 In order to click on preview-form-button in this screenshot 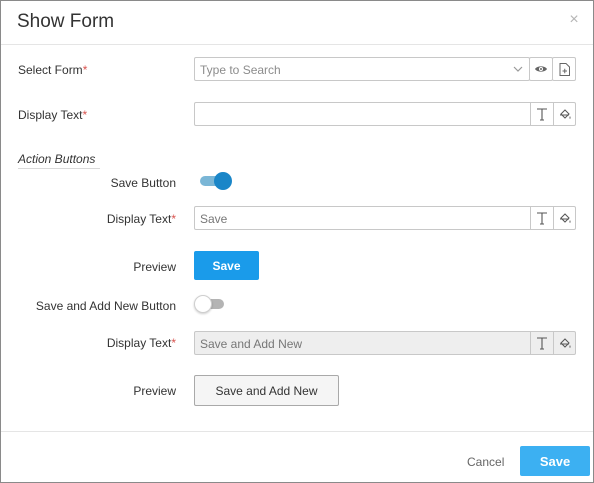, I will do `click(541, 69)`.